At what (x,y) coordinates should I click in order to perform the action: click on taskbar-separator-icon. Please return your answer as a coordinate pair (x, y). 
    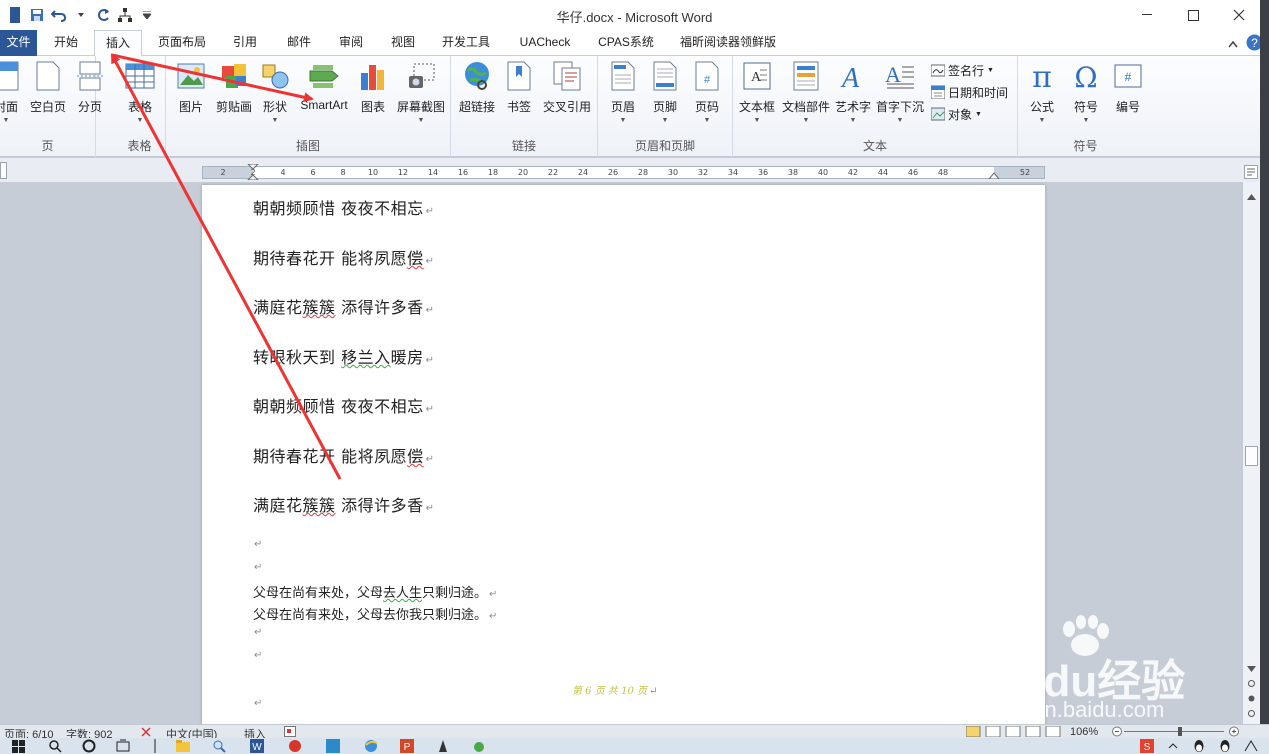
    Looking at the image, I should click on (155, 746).